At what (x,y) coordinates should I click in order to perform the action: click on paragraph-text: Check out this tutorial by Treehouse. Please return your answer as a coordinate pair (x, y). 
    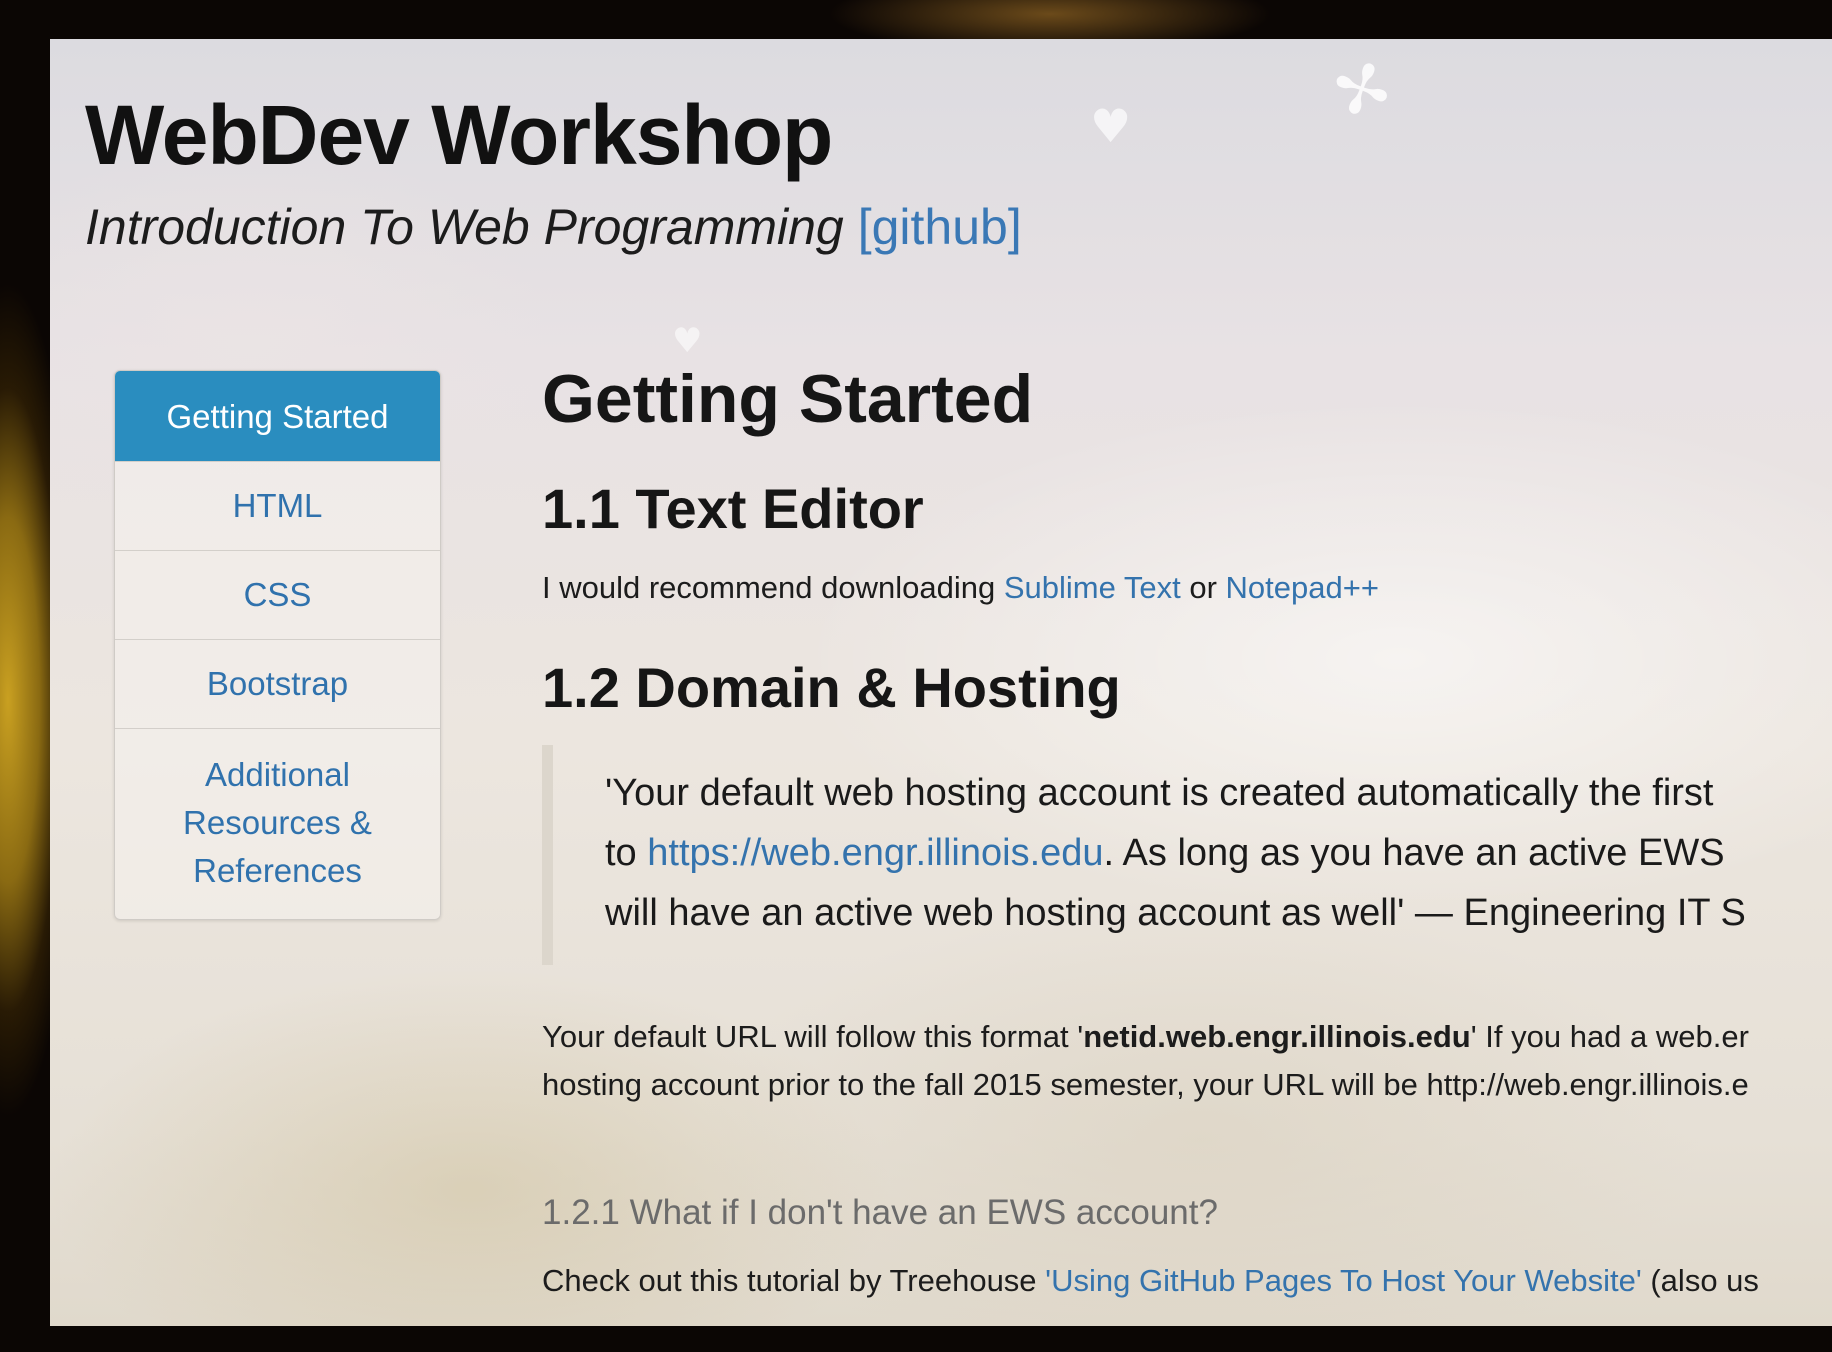
    Looking at the image, I should click on (794, 1280).